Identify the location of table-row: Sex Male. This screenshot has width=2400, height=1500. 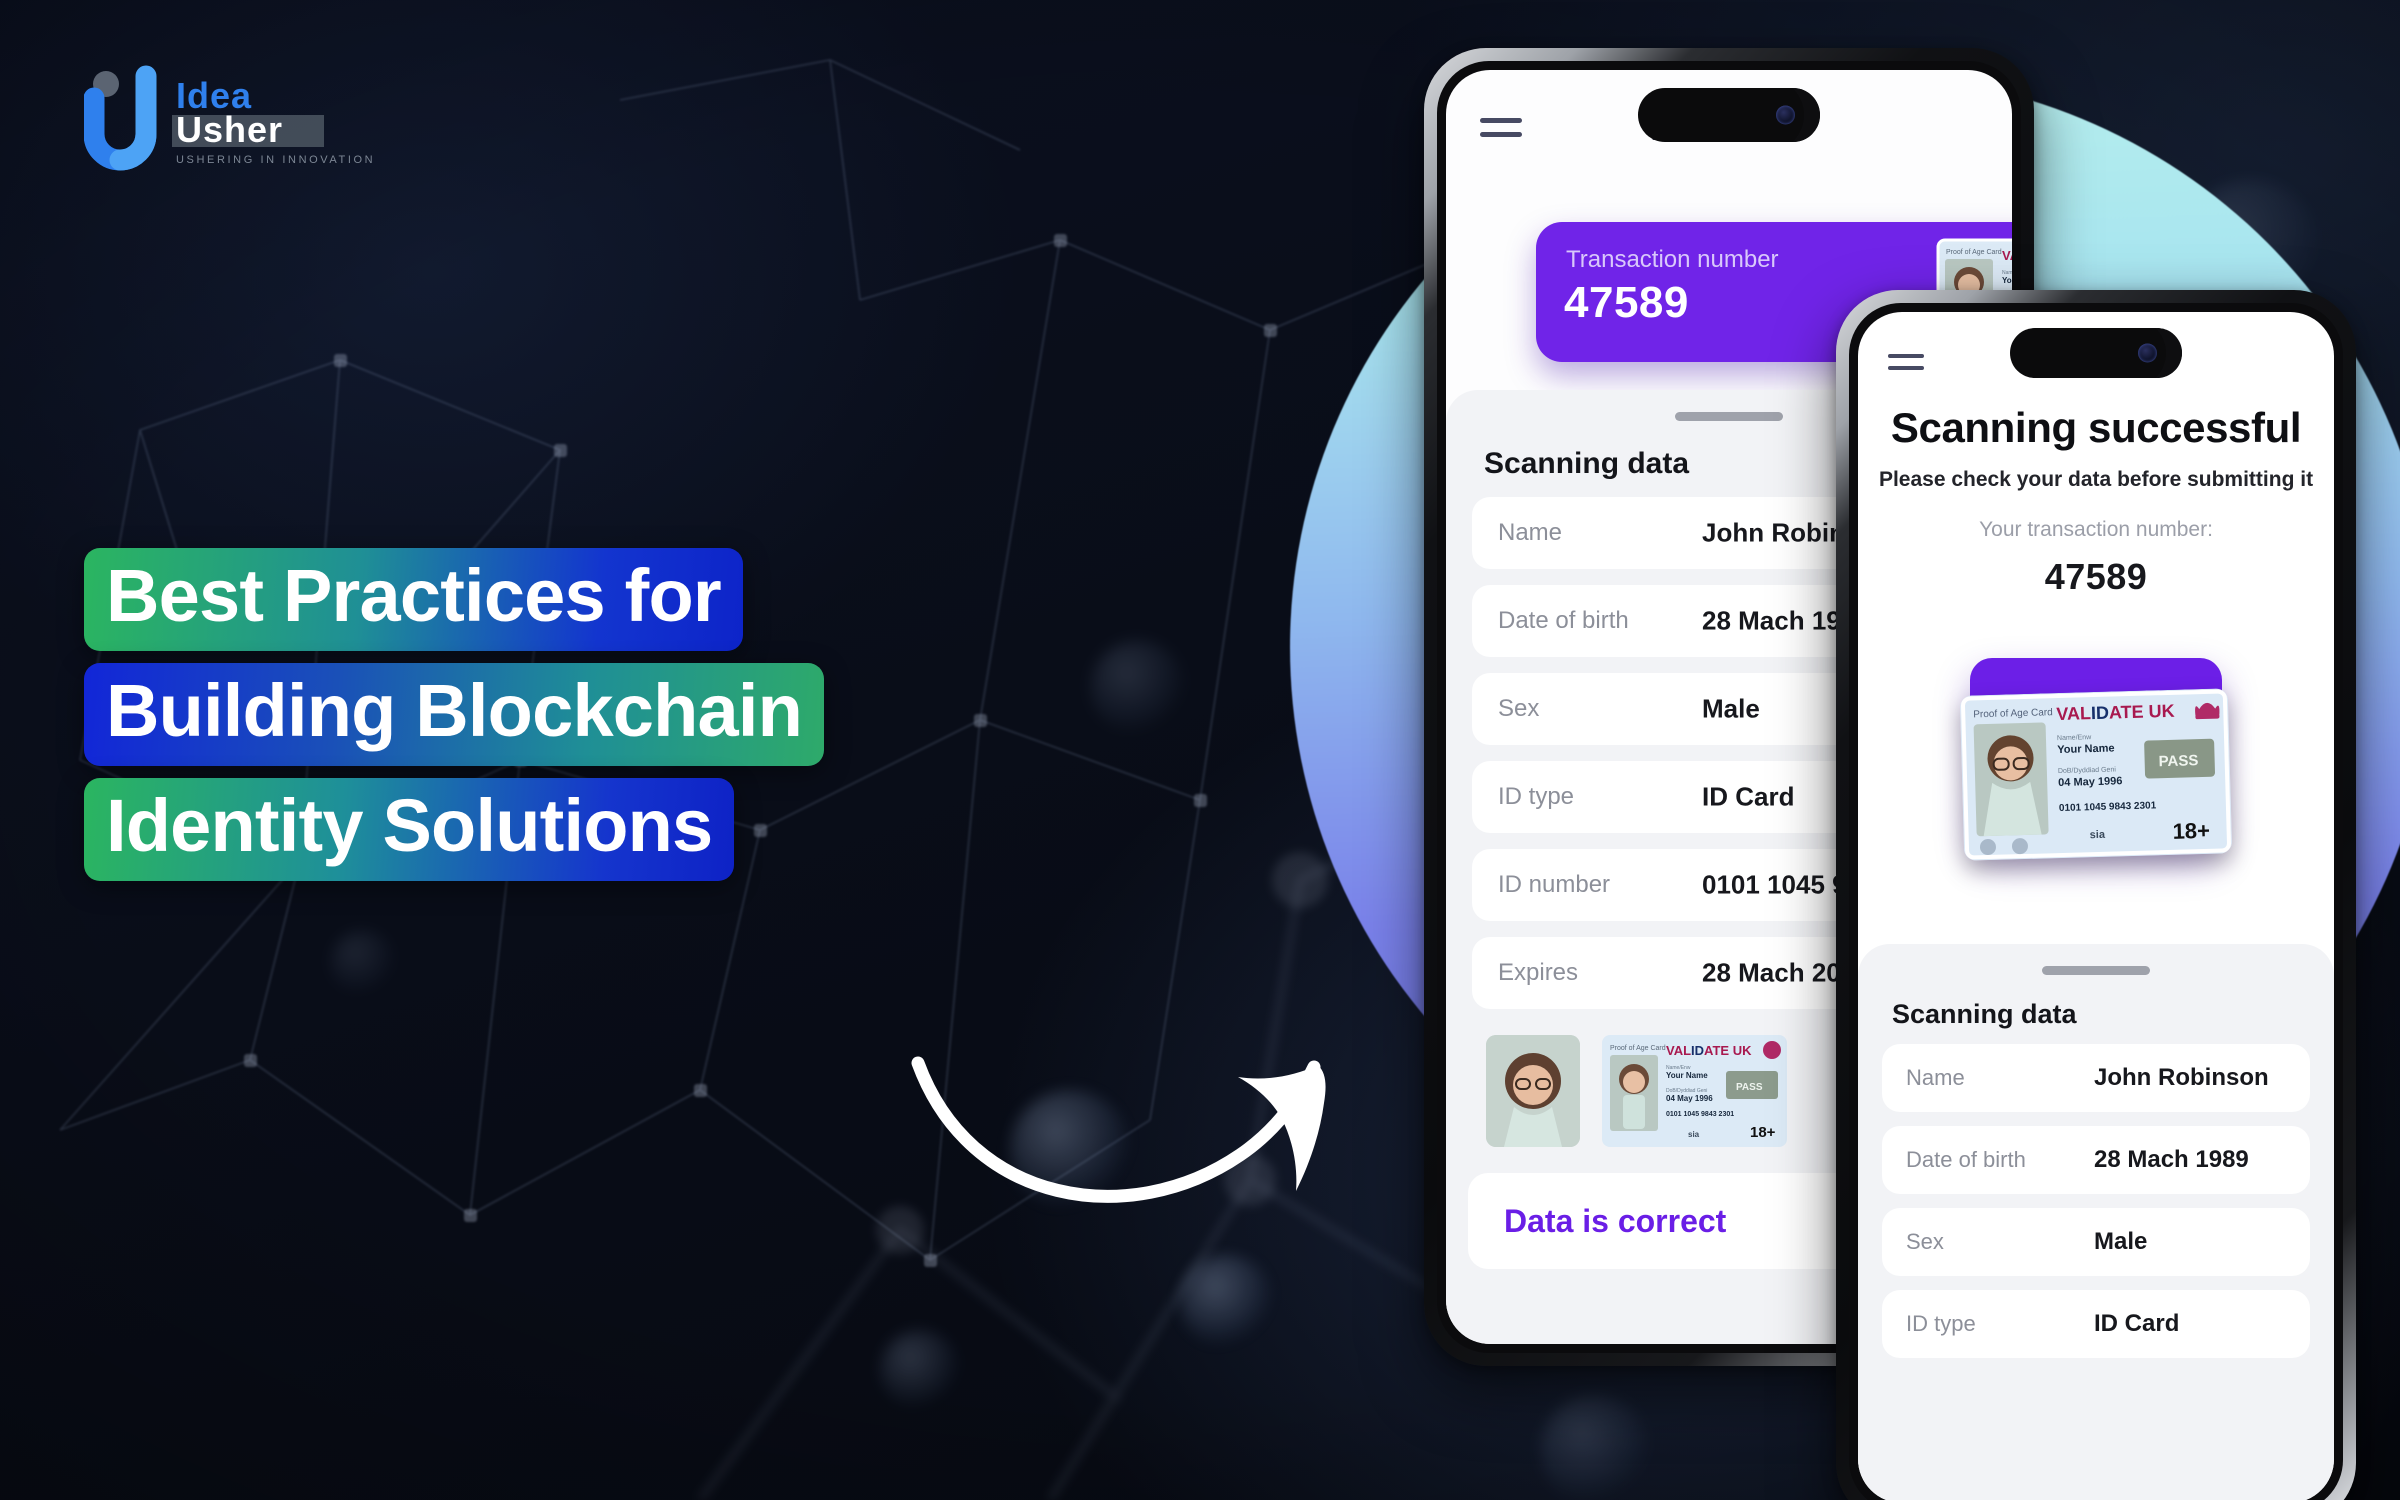
(2096, 1242).